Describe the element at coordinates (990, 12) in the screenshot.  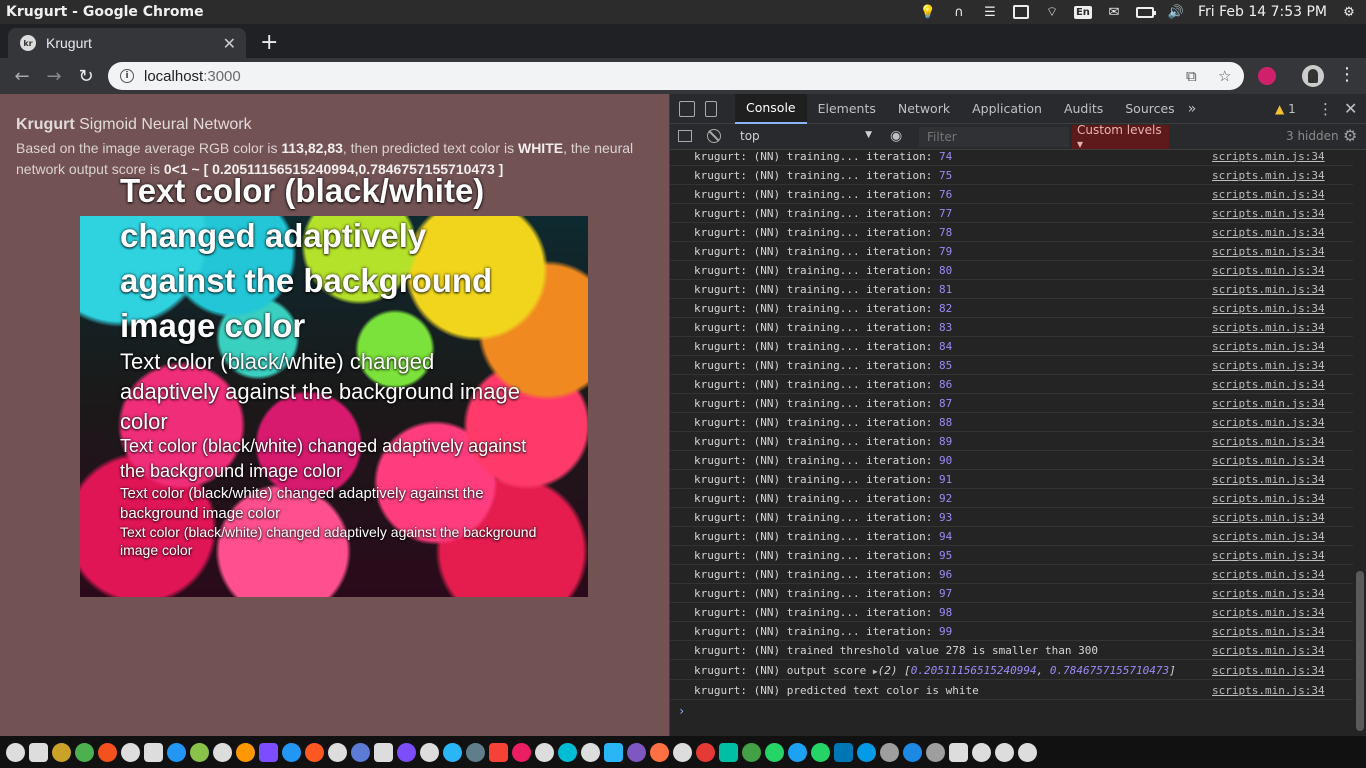
I see `list-icon: ☰` at that location.